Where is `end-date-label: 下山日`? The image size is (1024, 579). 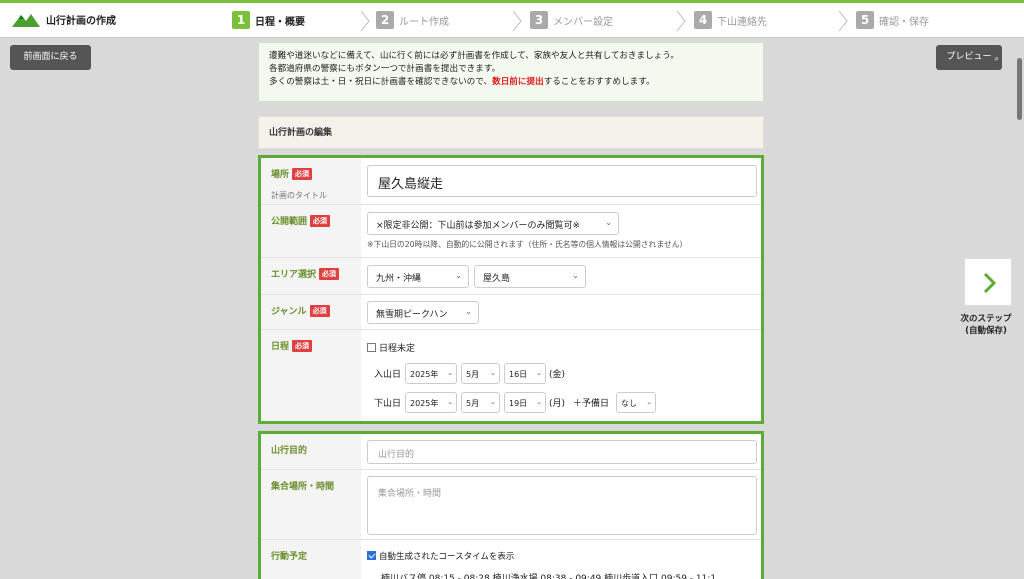
end-date-label: 下山日 is located at coordinates (388, 404).